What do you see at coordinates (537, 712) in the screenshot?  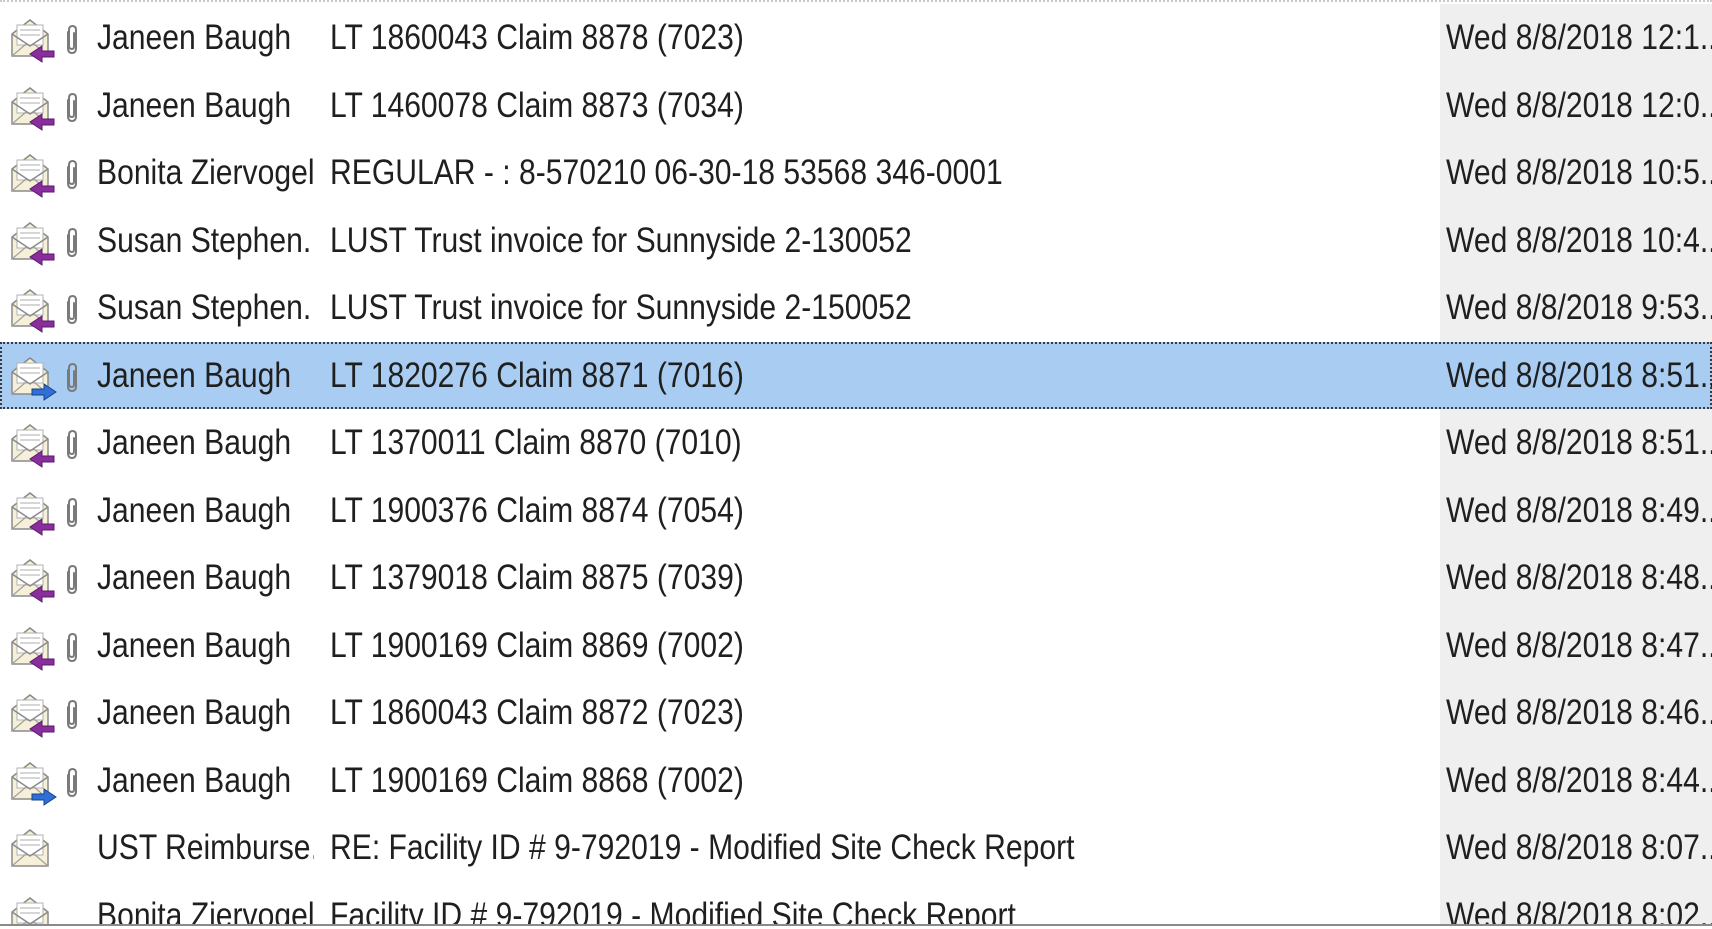 I see `message-subject: LT 1860043 Claim 8872 (7023)` at bounding box center [537, 712].